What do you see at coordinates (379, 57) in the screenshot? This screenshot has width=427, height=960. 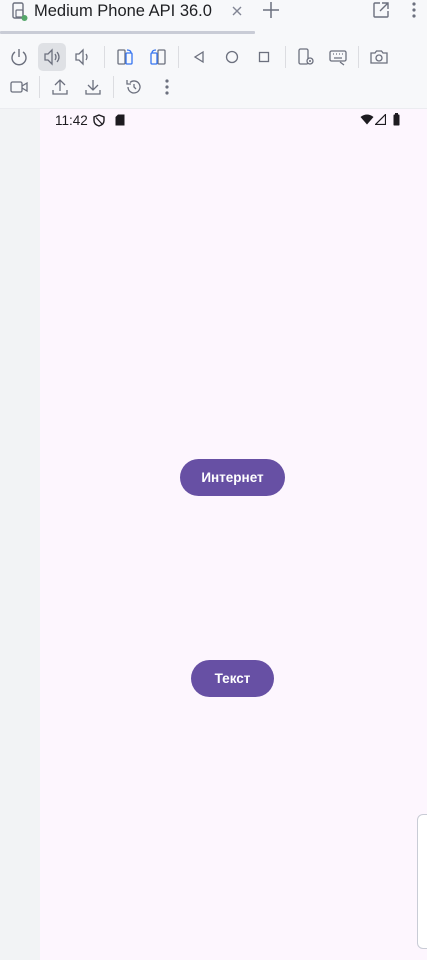 I see `screenshot-icon` at bounding box center [379, 57].